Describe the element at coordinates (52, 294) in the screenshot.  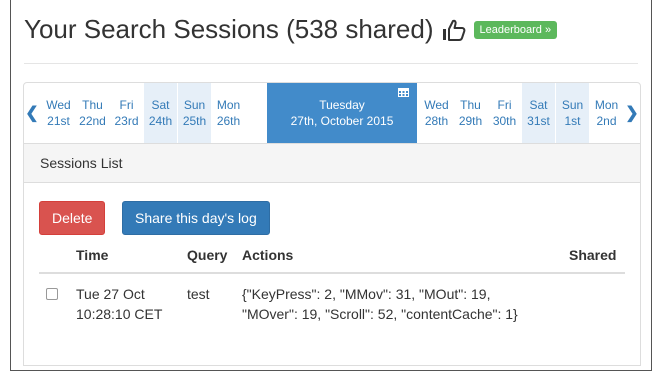
I see `row-select-checkbox` at that location.